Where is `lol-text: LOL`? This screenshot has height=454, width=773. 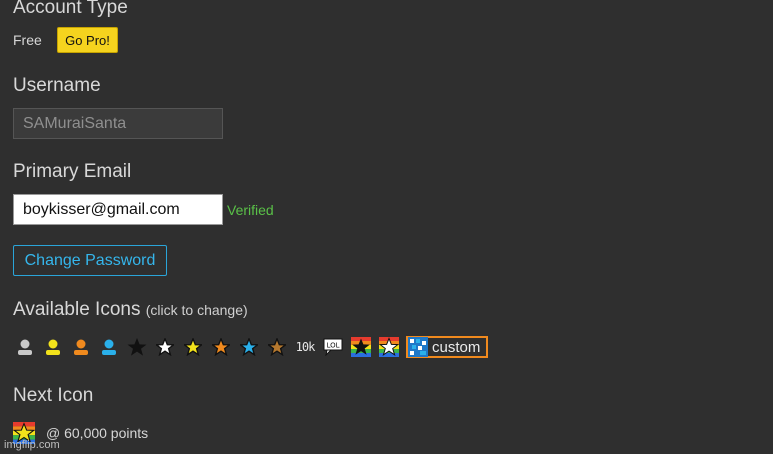 lol-text: LOL is located at coordinates (332, 346).